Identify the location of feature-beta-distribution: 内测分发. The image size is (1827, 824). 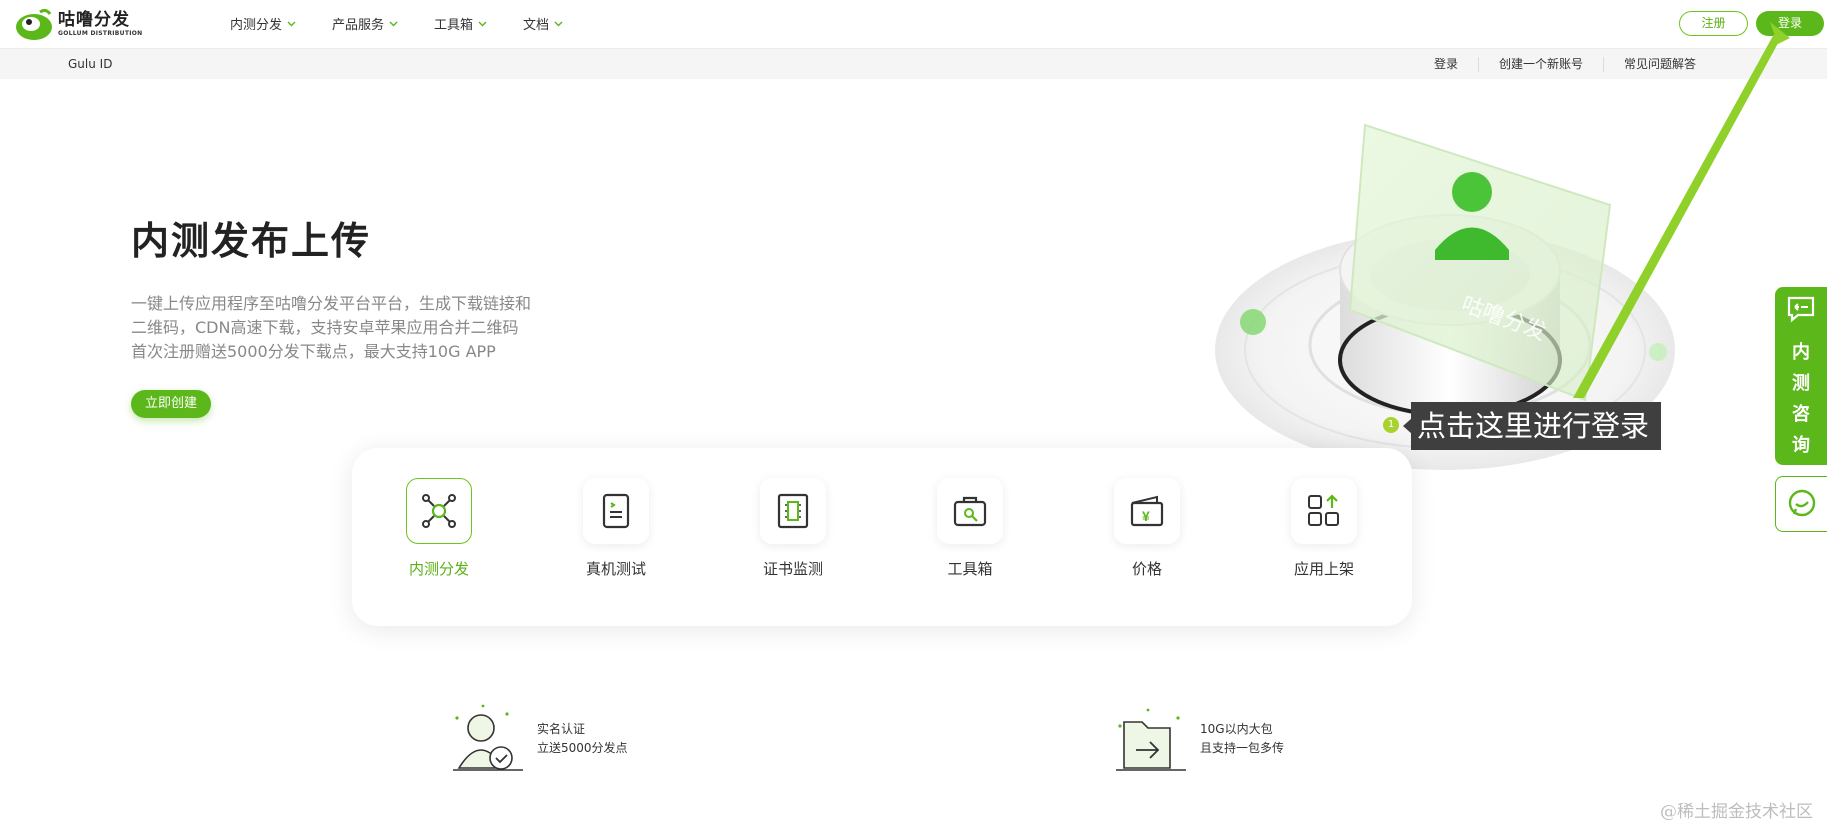
(439, 528).